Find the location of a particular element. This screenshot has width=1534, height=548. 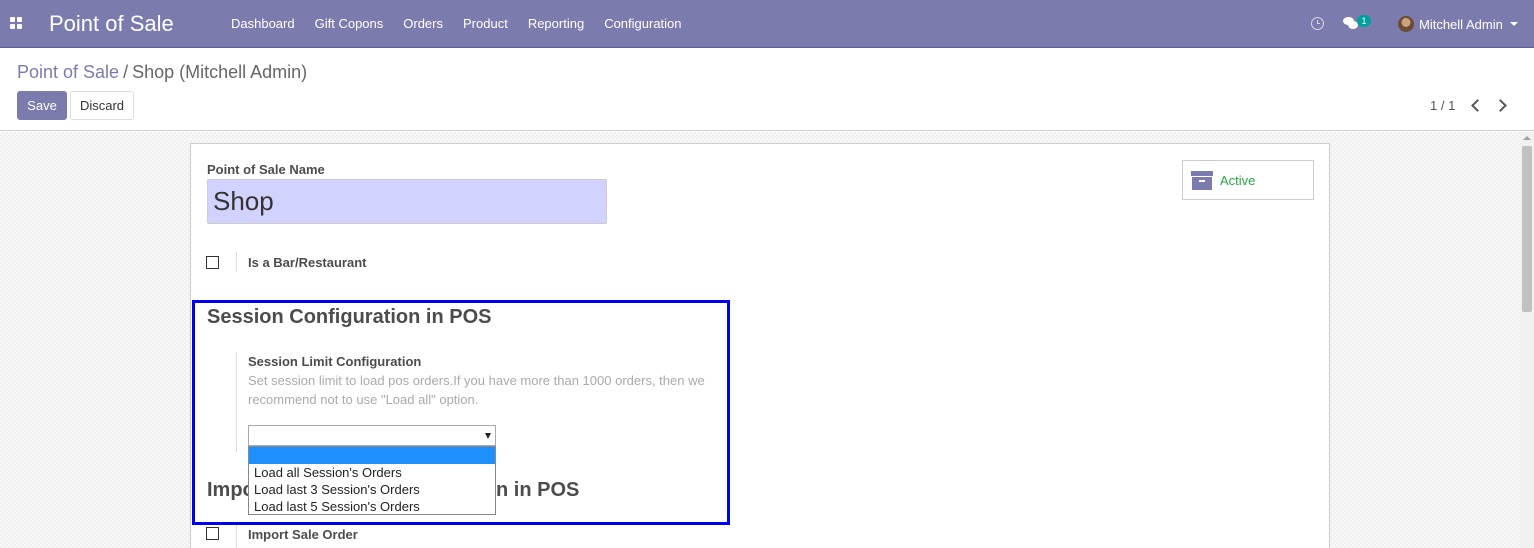

breadcrumb: Point of Sale / Shop (Mitchell Admin) is located at coordinates (162, 72).